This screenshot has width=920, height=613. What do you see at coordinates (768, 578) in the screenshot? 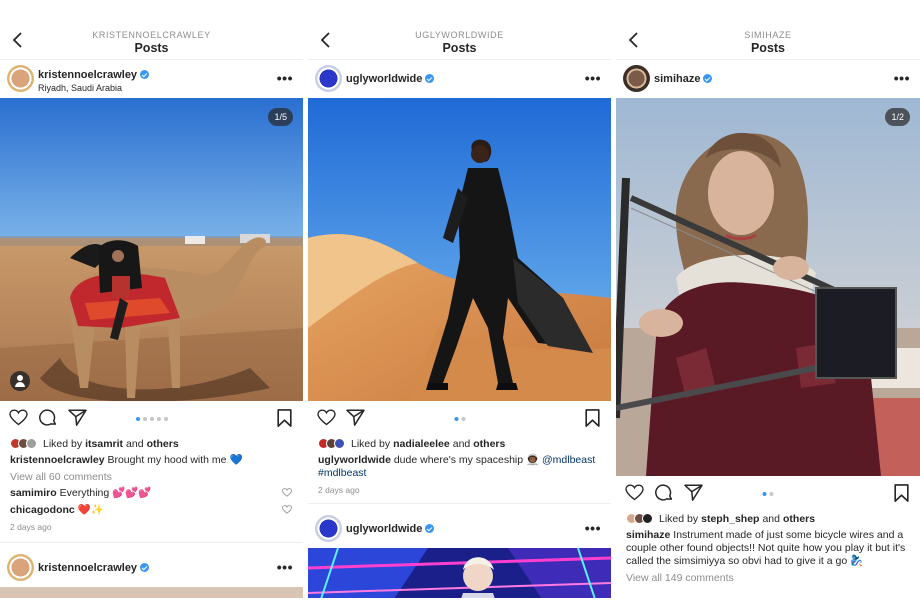
I see `view-all-comments: View all 149 comments` at bounding box center [768, 578].